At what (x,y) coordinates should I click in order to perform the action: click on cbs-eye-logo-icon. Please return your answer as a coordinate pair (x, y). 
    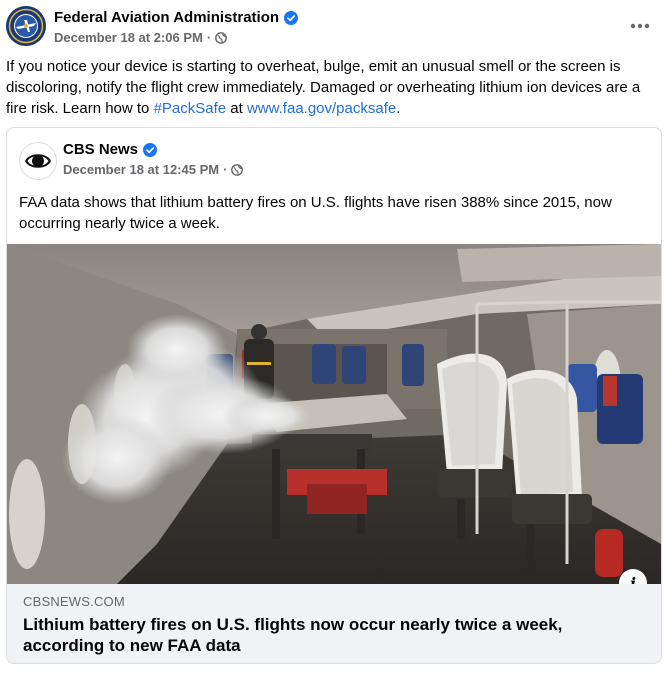
    Looking at the image, I should click on (38, 161).